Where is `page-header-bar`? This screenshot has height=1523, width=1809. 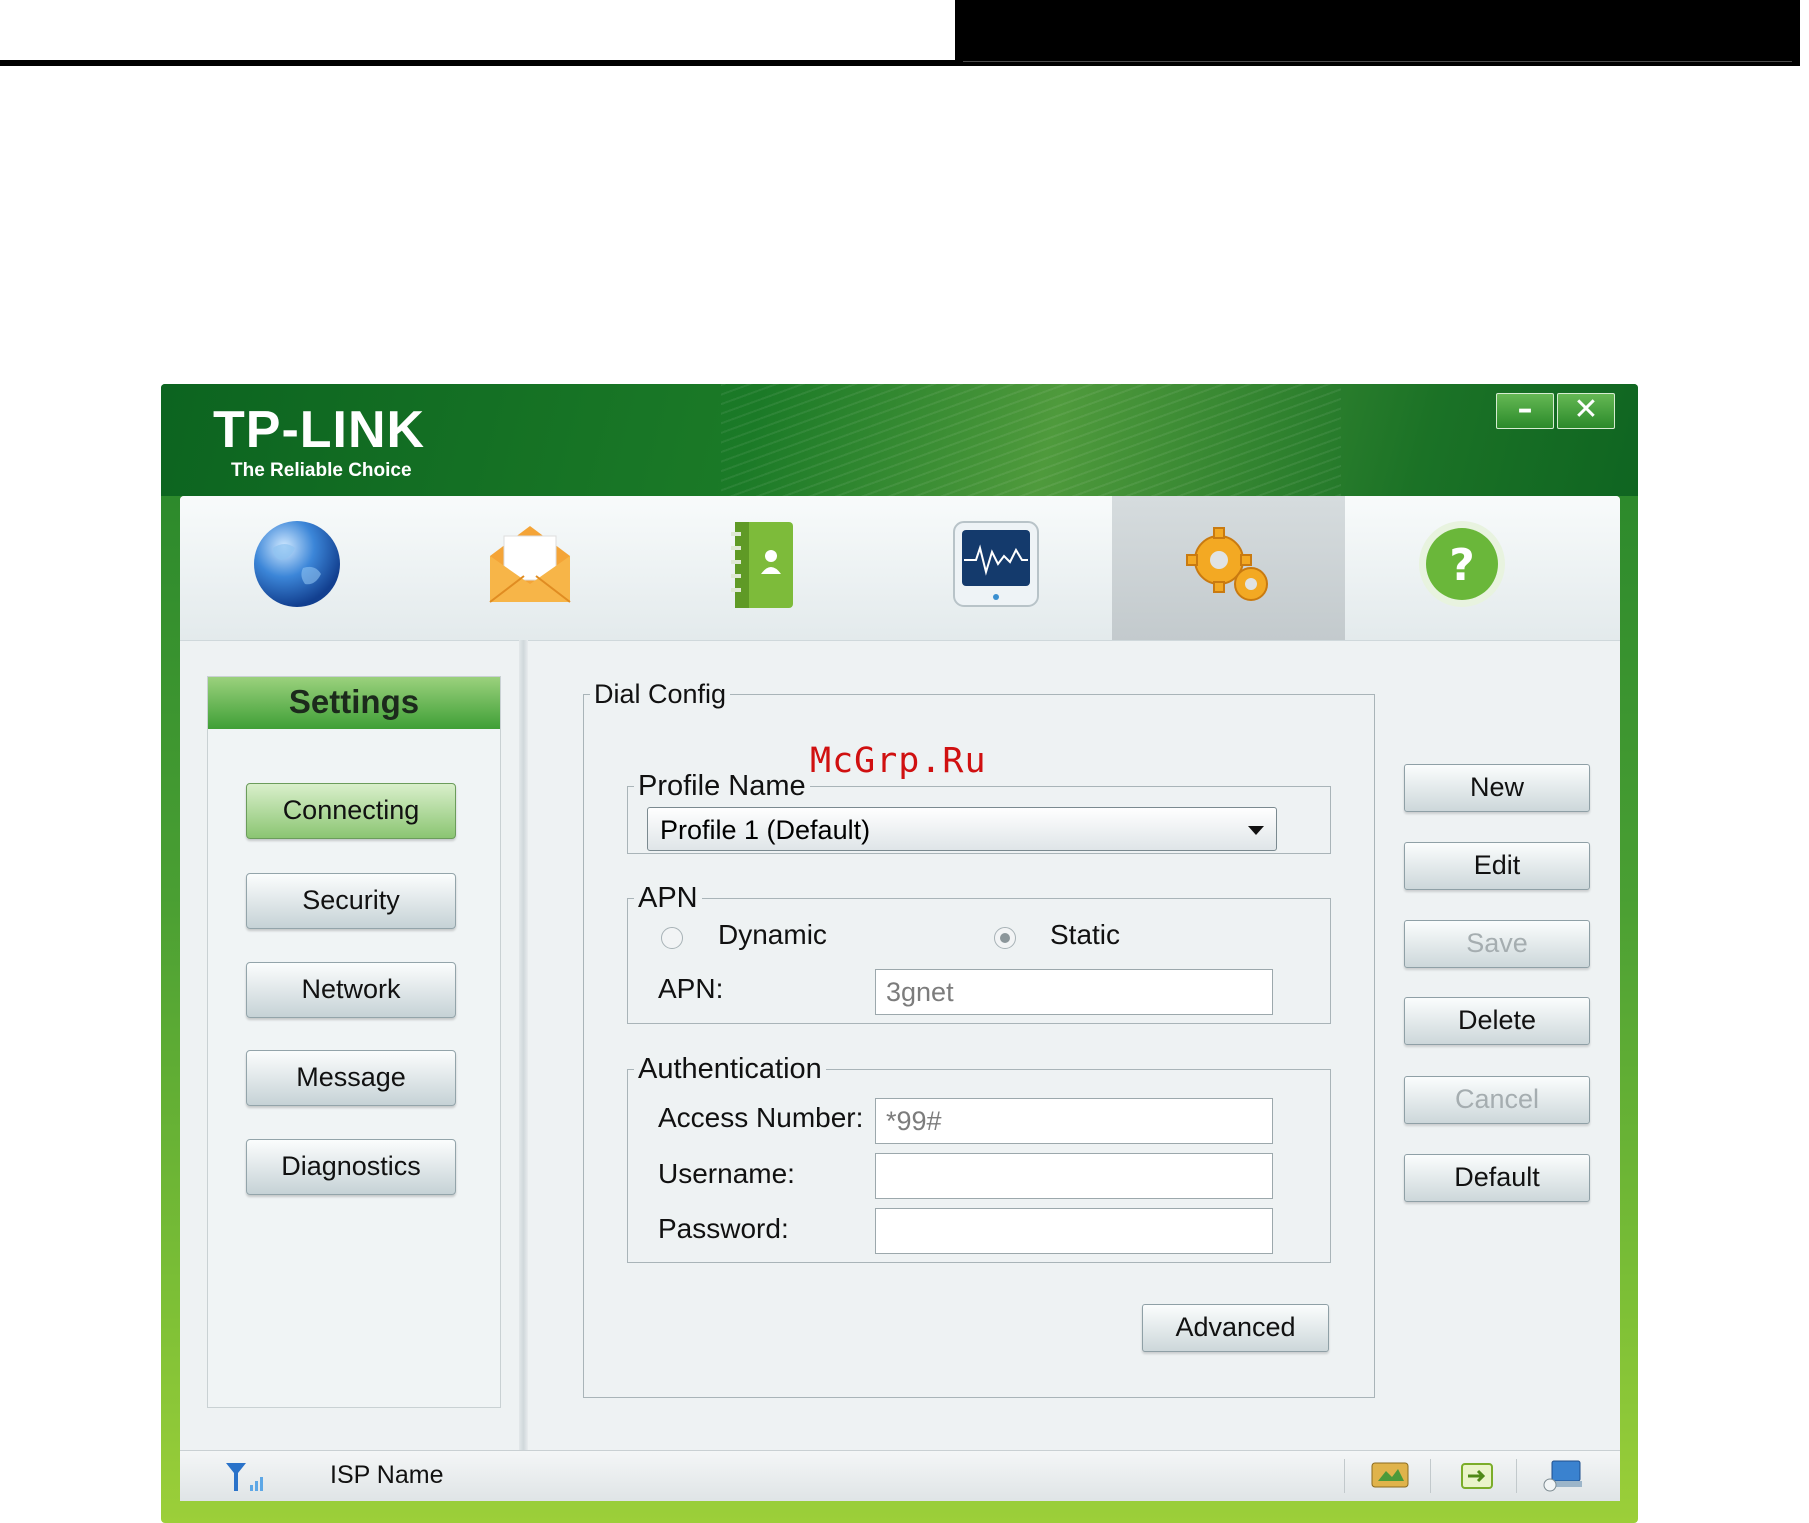
page-header-bar is located at coordinates (1377, 33).